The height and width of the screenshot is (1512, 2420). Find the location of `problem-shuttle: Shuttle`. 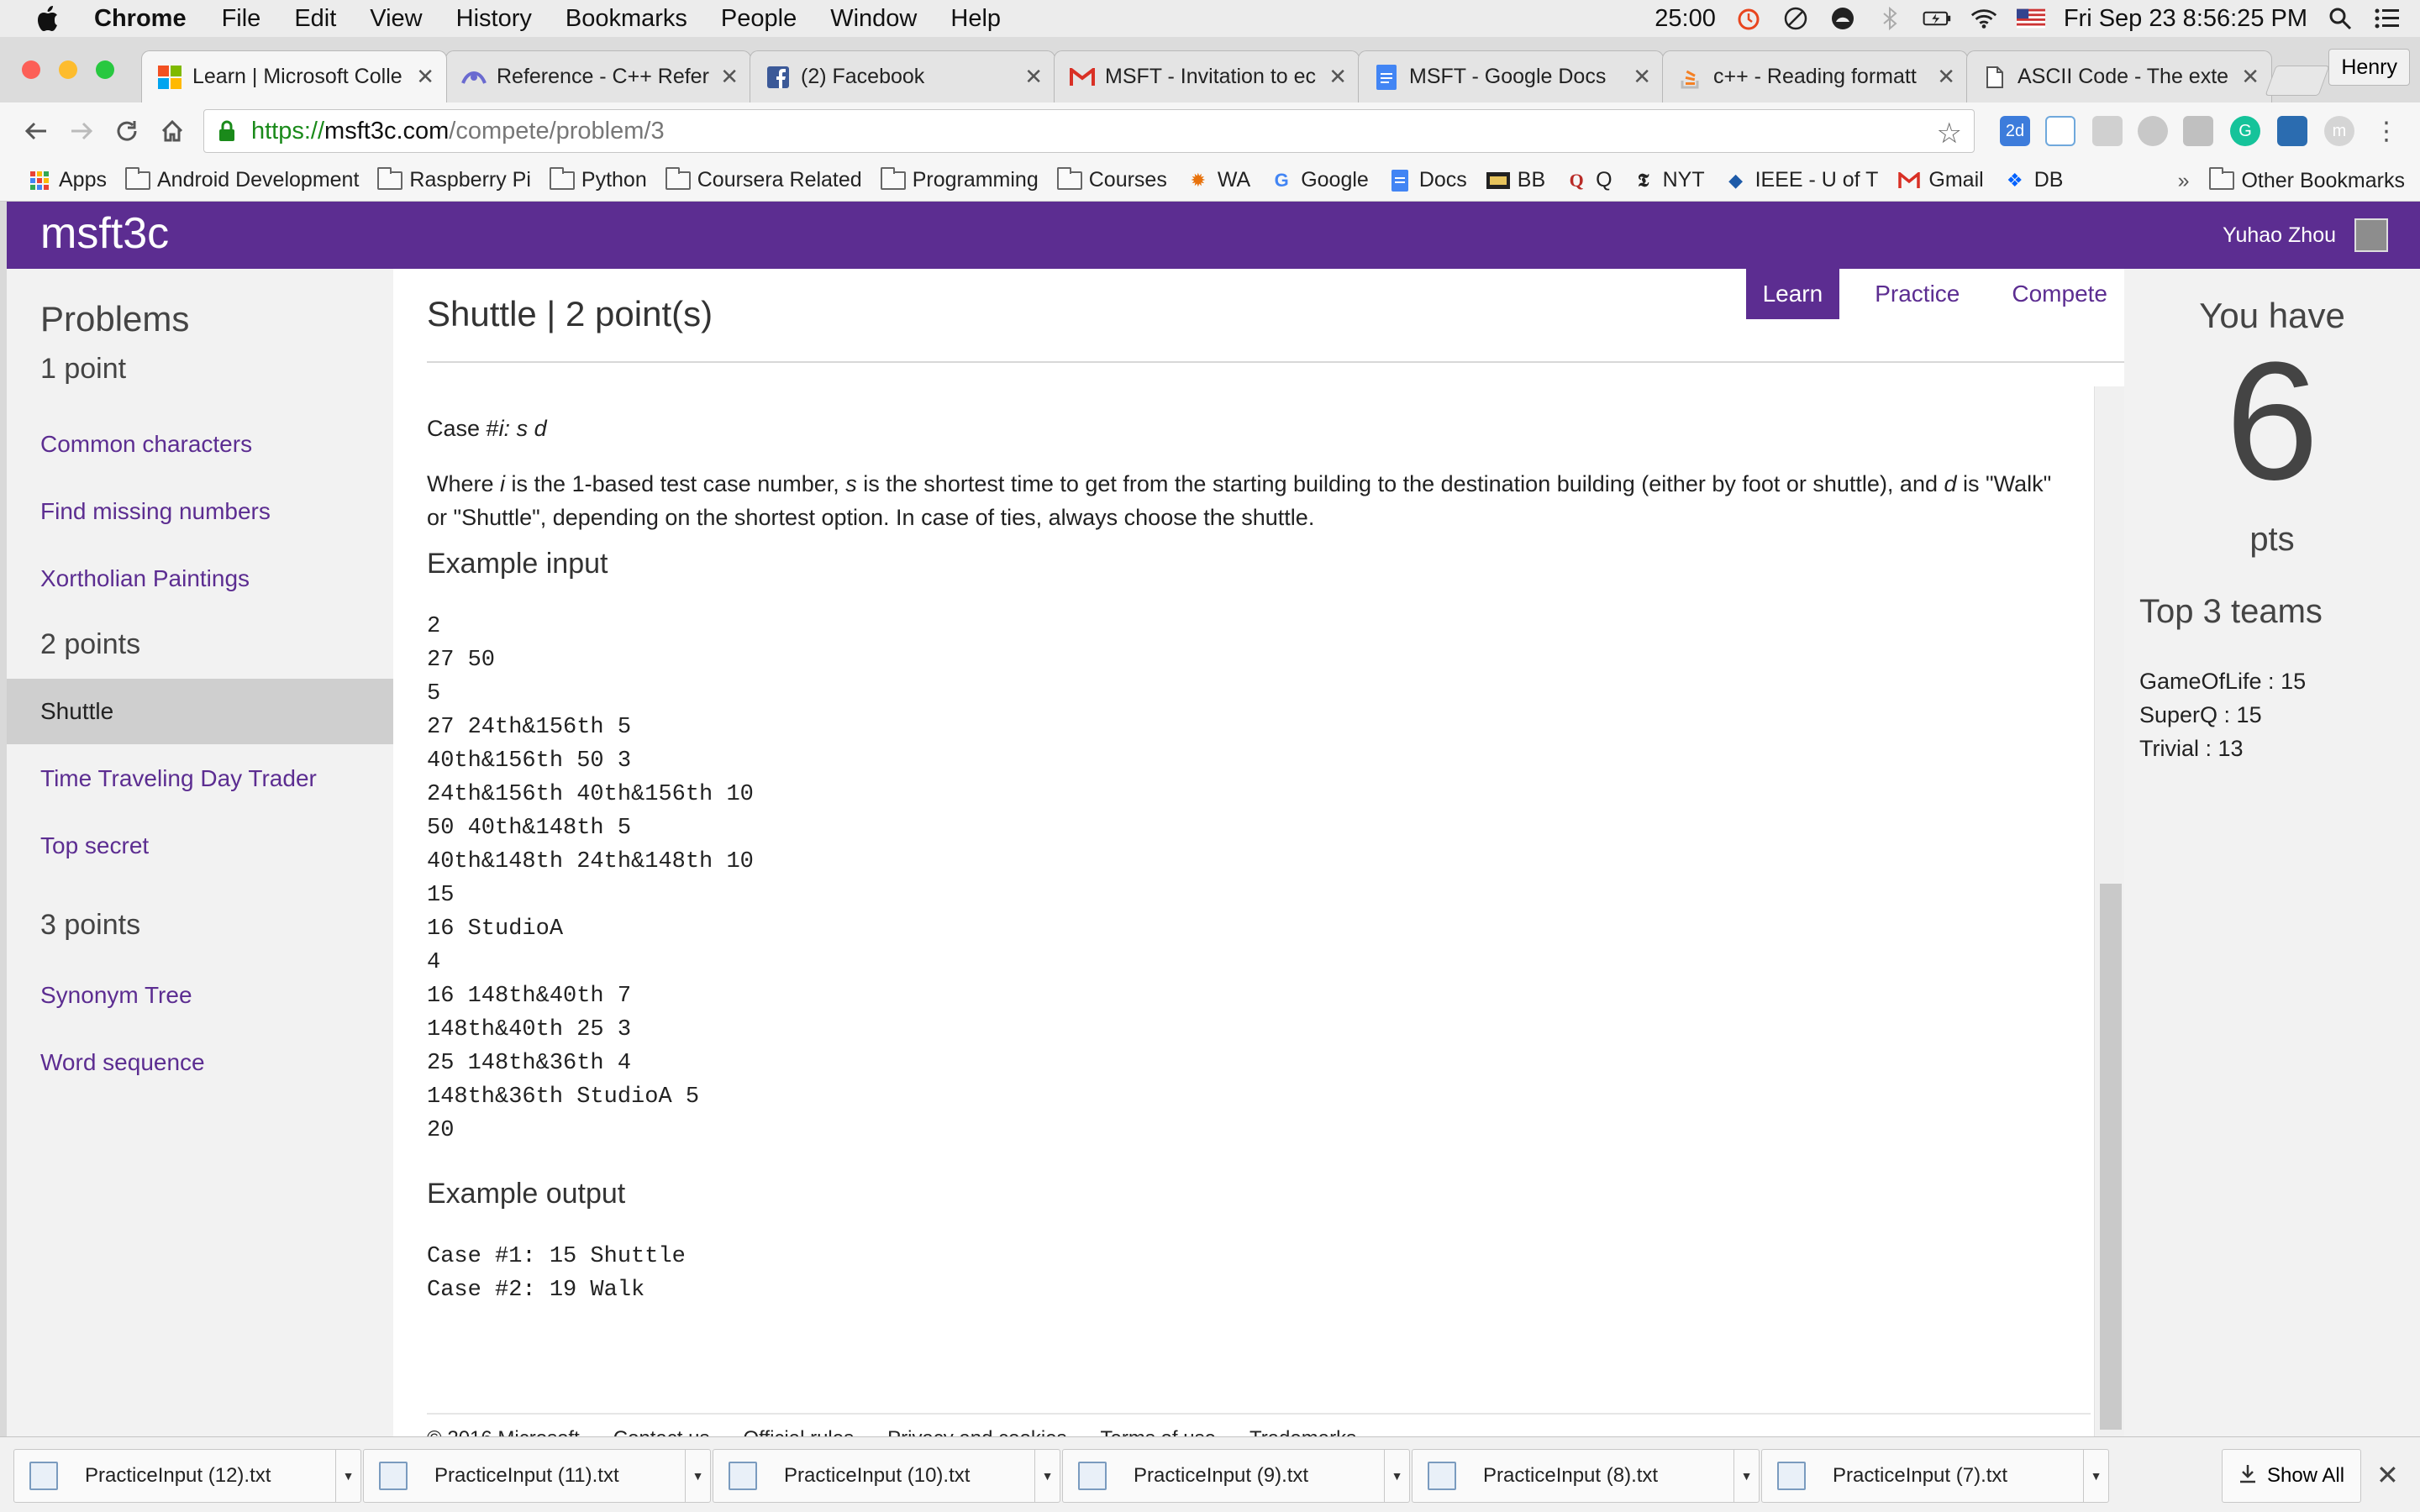

problem-shuttle: Shuttle is located at coordinates (200, 711).